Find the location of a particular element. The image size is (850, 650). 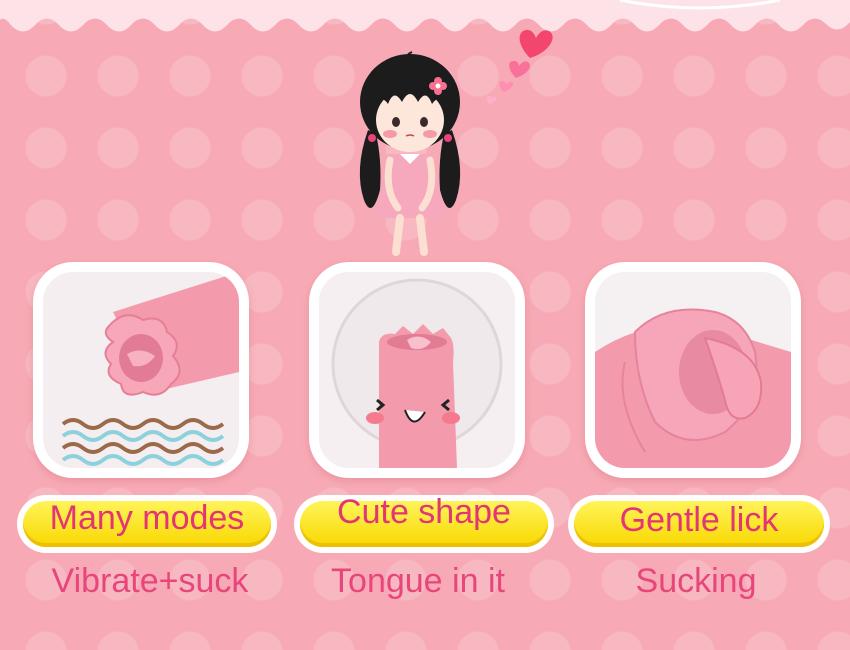

product-photo-mouth is located at coordinates (141, 370).